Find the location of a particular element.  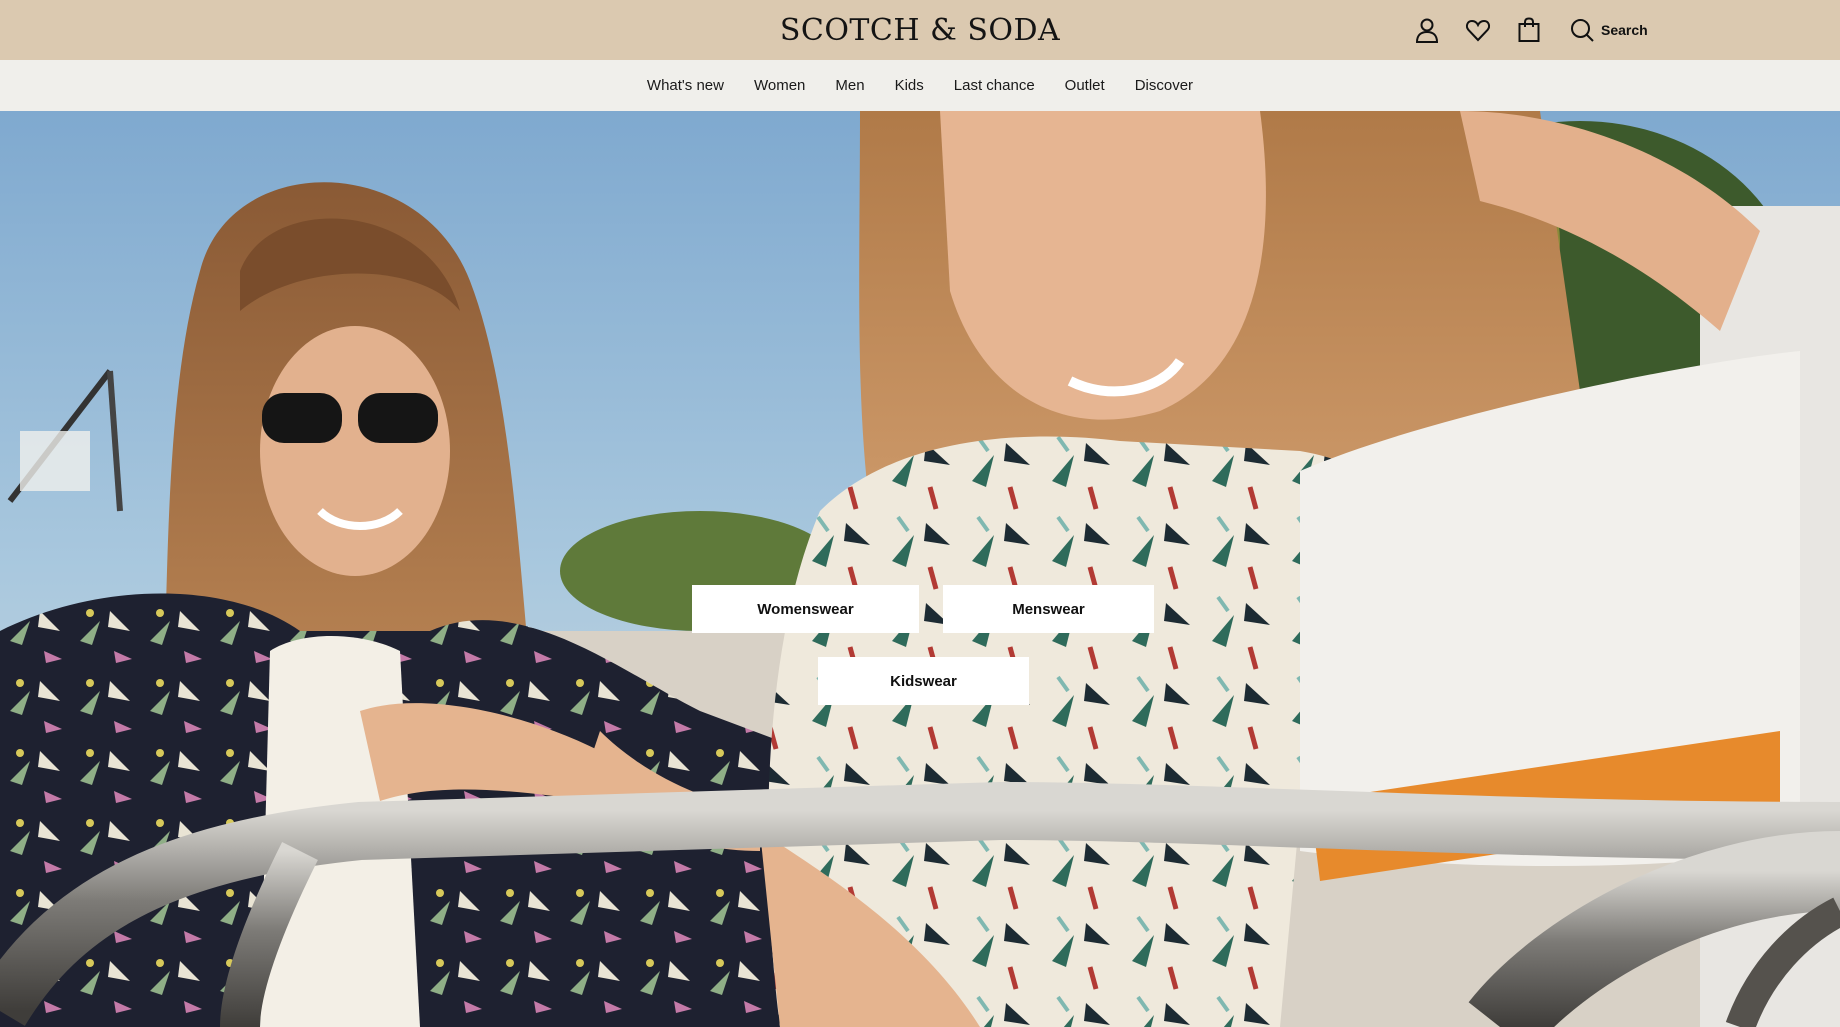

nav-item-kids: Kids is located at coordinates (909, 85).